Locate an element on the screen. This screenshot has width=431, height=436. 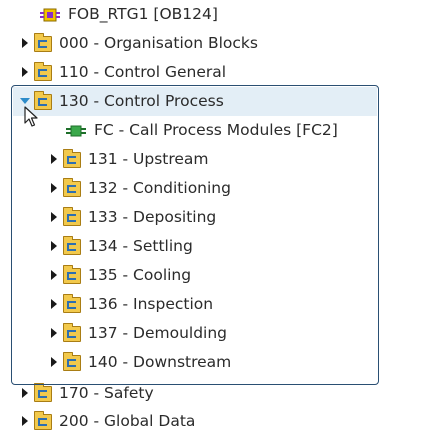
tree-item-110-control-general: 110 - Control General is located at coordinates (122, 72).